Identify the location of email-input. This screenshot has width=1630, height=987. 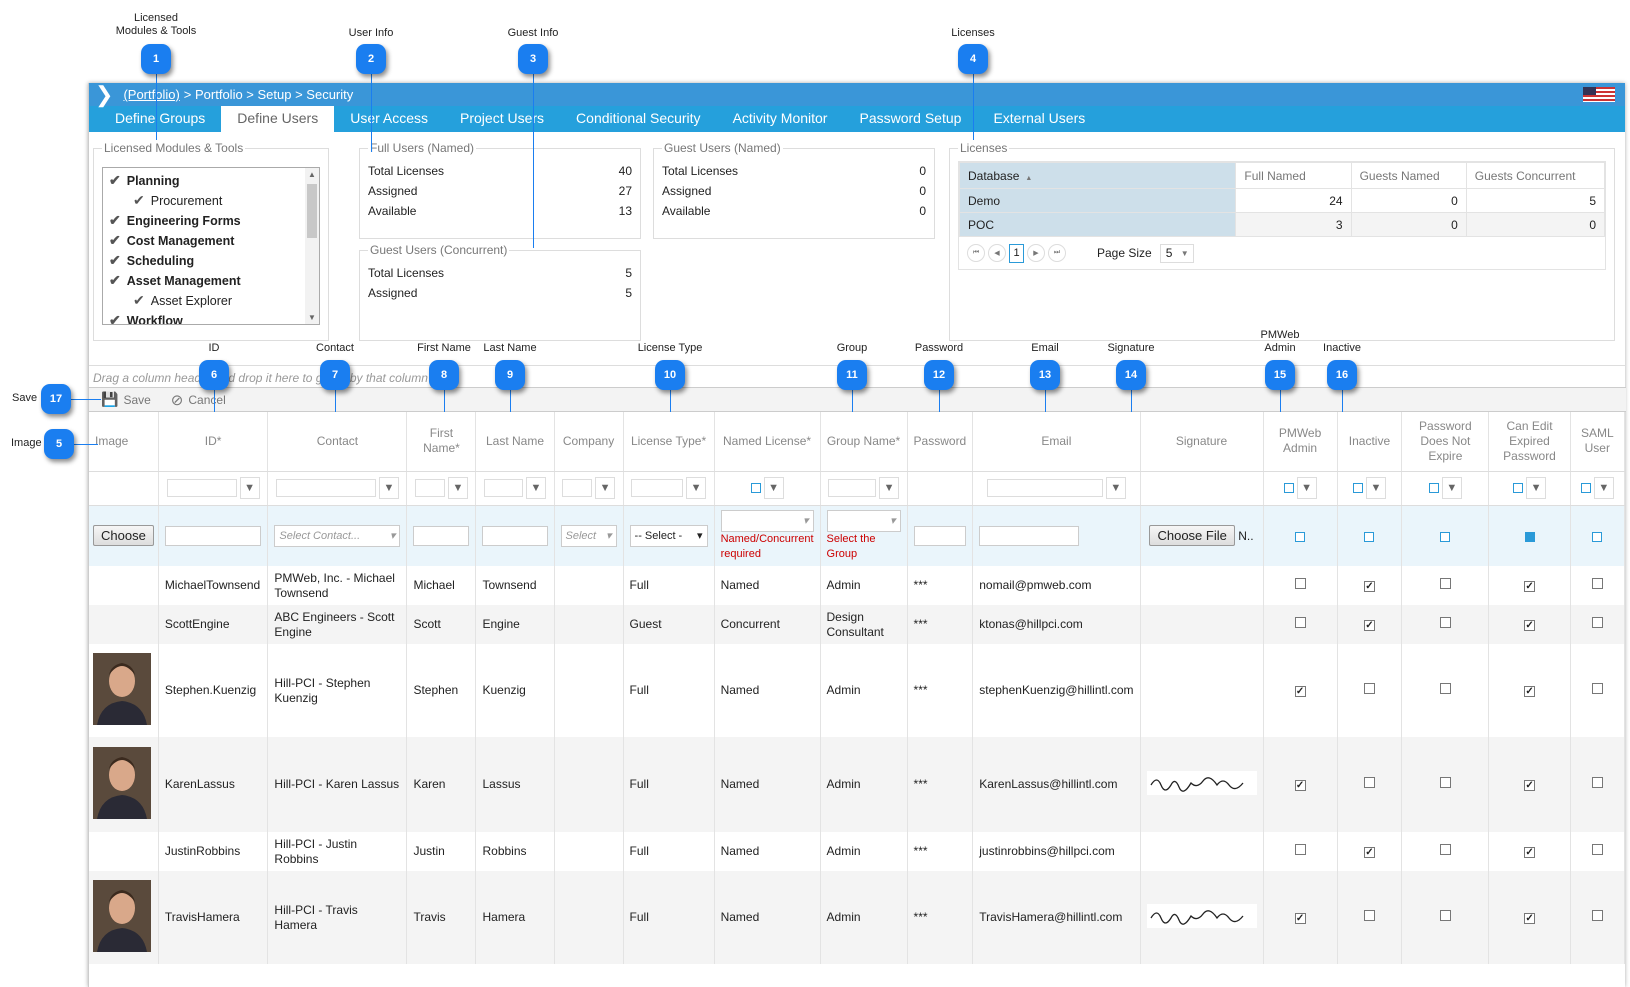
(1029, 535).